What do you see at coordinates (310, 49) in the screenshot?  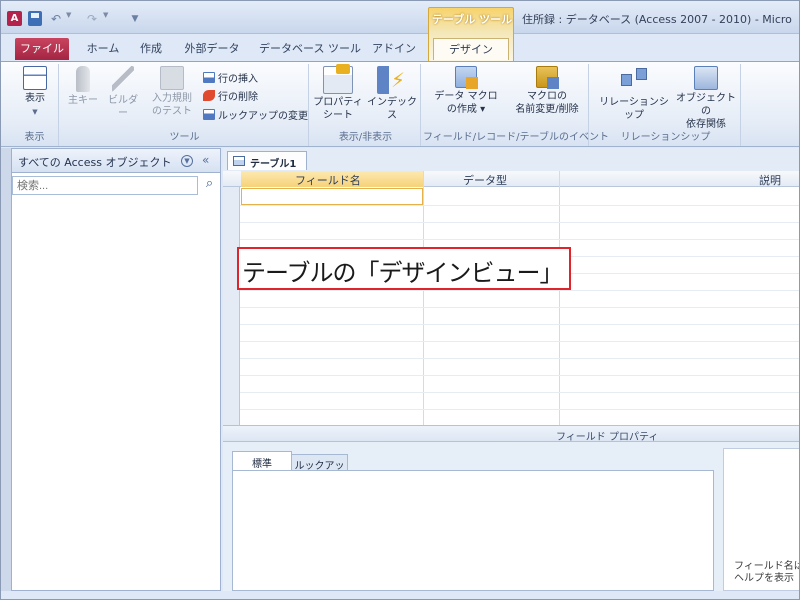 I see `tab-database-tools: データベース ツール` at bounding box center [310, 49].